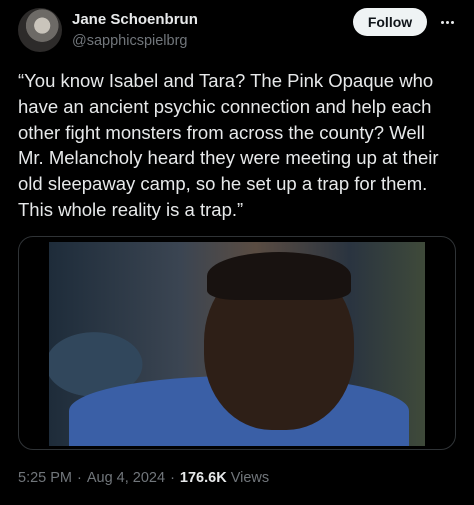  What do you see at coordinates (126, 478) in the screenshot?
I see `tweet-date: Aug 4, 2024` at bounding box center [126, 478].